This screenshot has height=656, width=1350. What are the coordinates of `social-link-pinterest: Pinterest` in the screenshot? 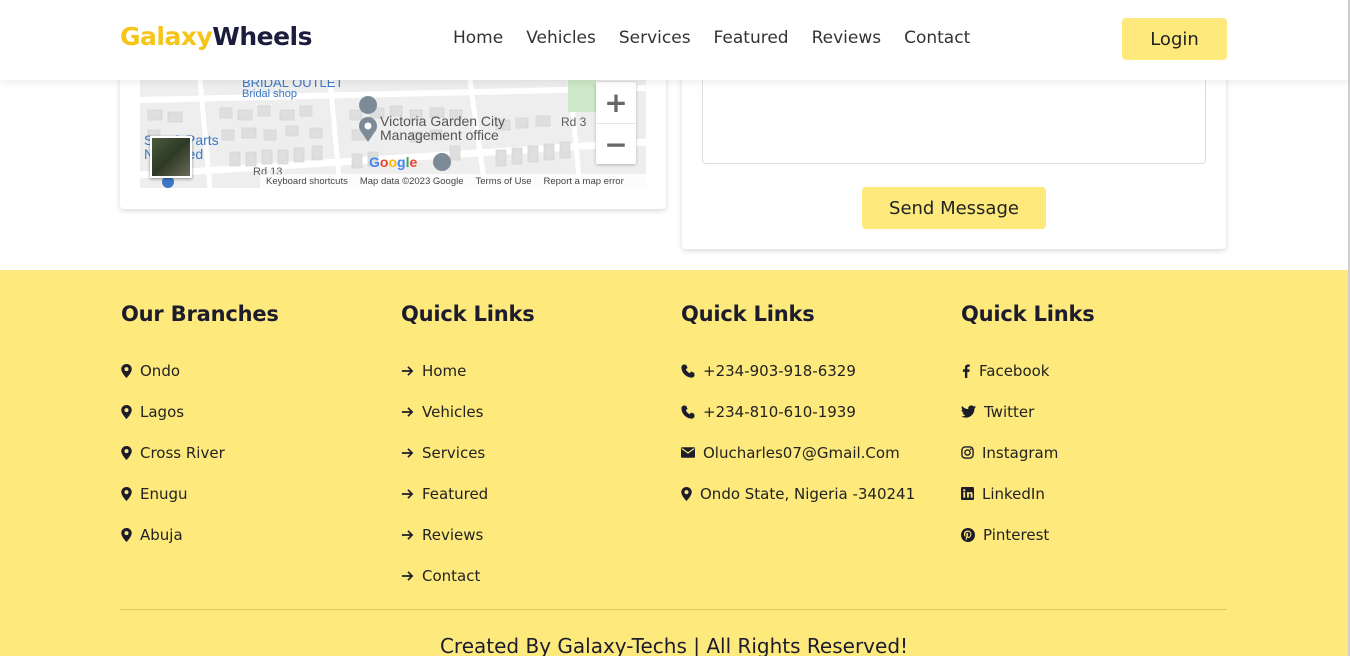 It's located at (1028, 534).